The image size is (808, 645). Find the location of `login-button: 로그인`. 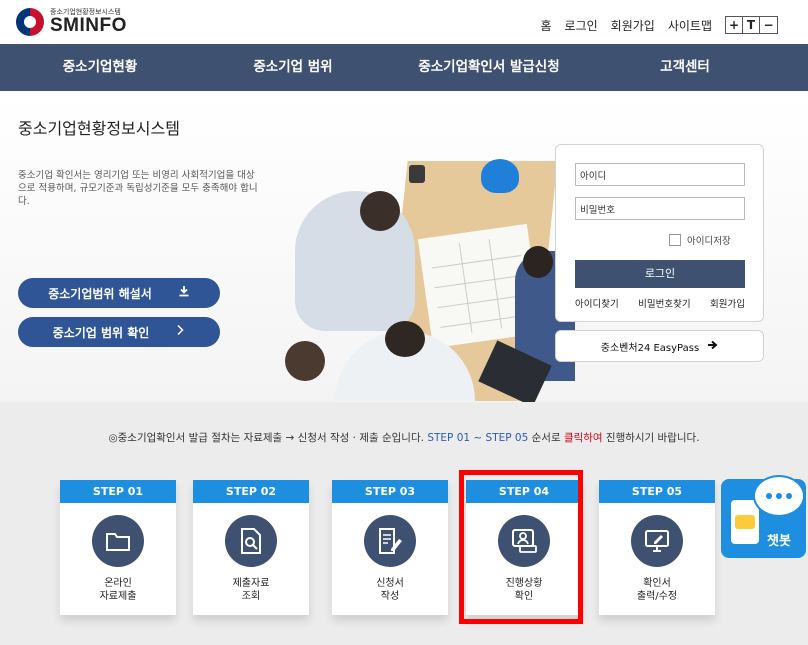

login-button: 로그인 is located at coordinates (660, 274).